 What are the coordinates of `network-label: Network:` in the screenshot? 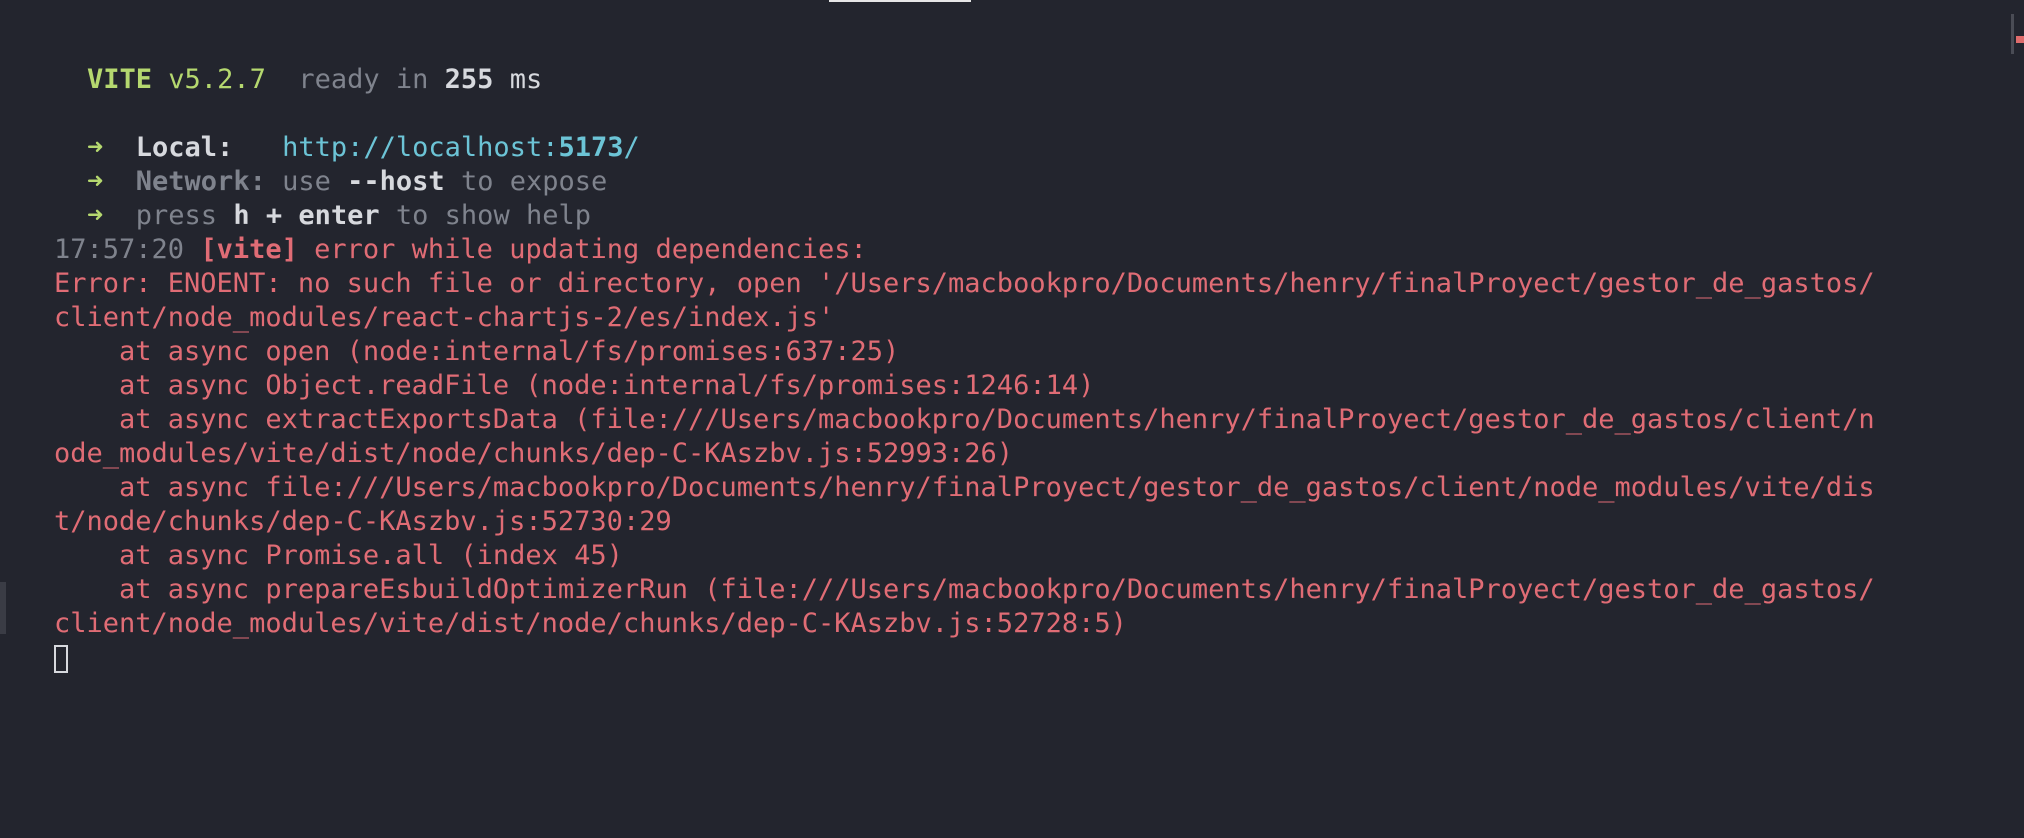 It's located at (200, 181).